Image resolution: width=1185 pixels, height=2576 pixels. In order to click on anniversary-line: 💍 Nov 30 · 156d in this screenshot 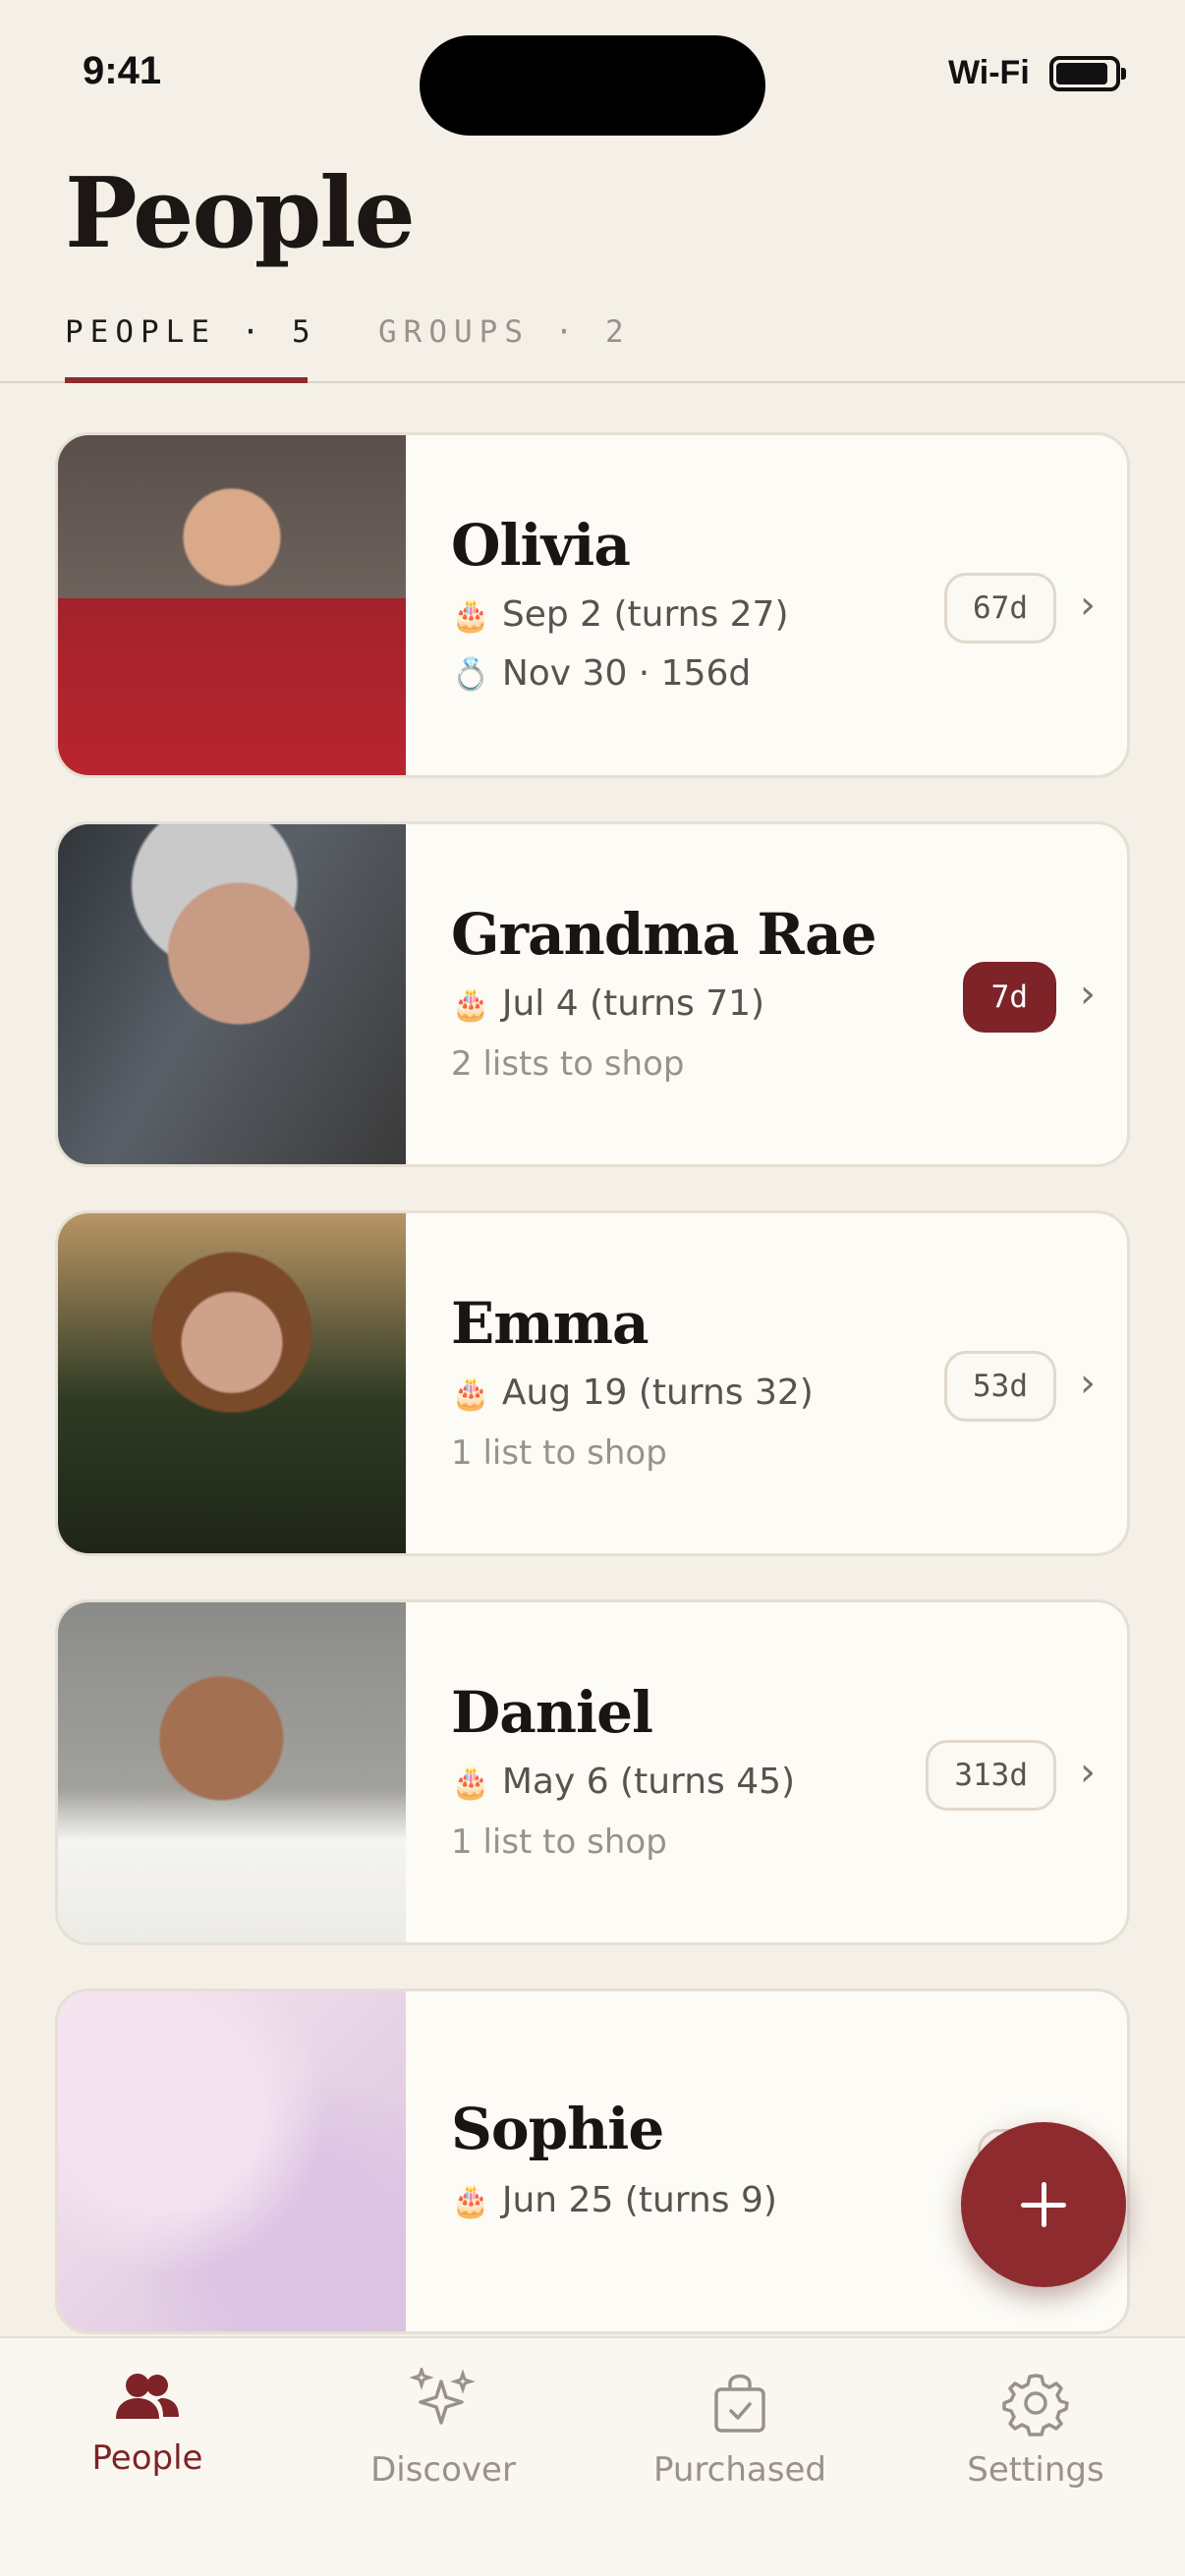, I will do `click(601, 673)`.